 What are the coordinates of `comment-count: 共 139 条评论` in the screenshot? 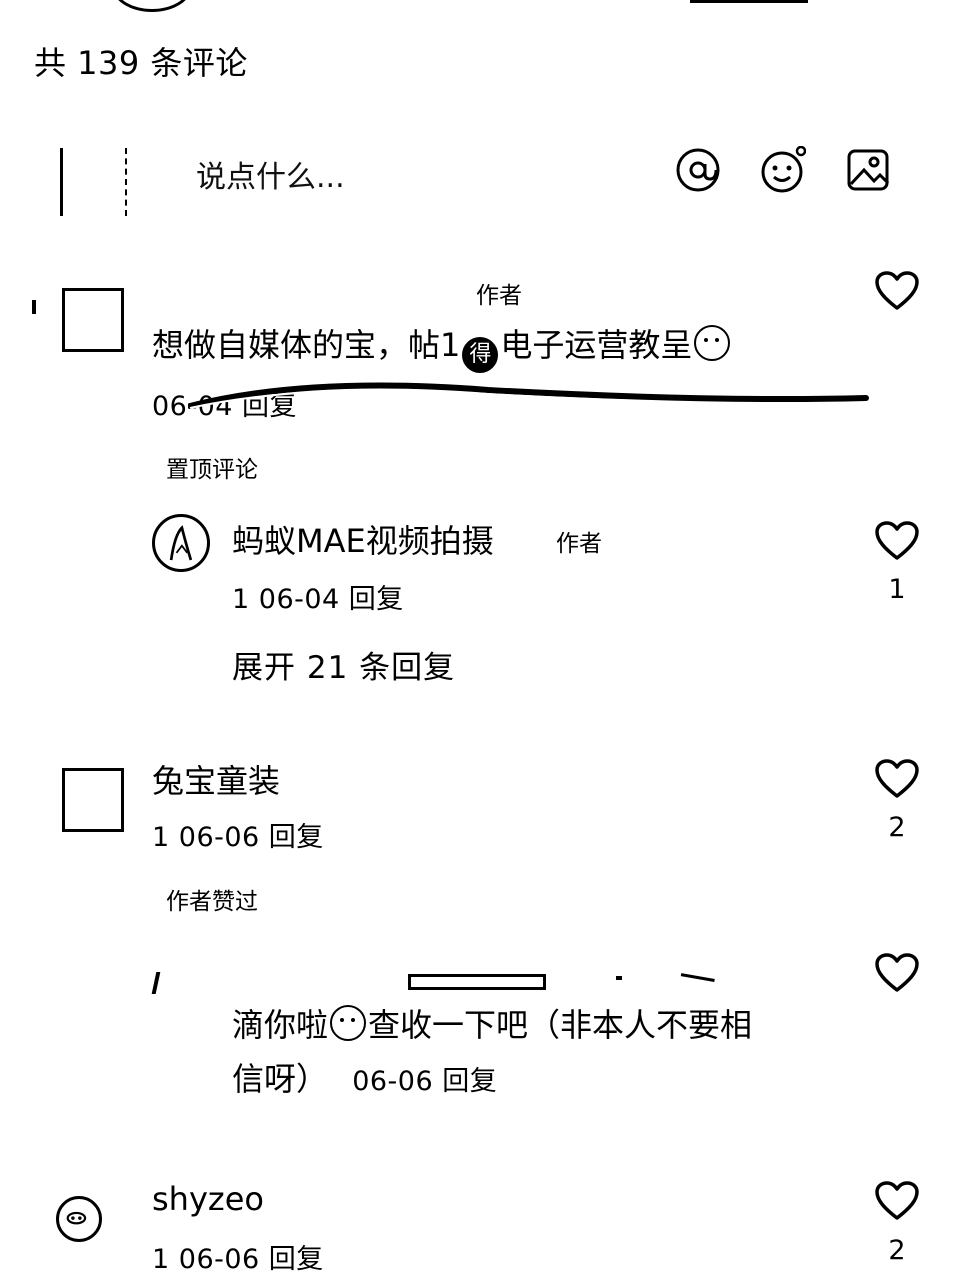 It's located at (141, 63).